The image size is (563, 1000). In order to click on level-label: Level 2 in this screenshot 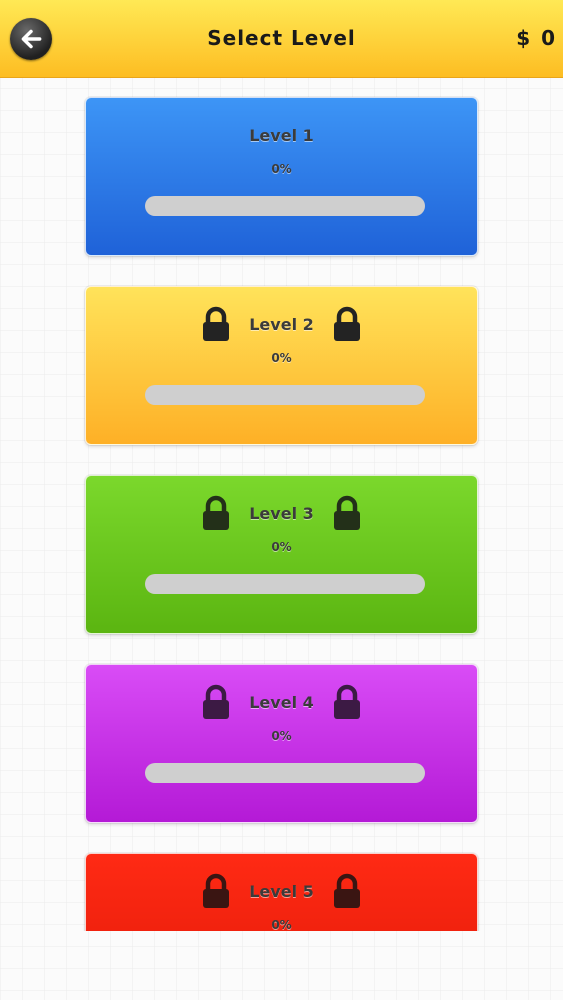, I will do `click(281, 324)`.